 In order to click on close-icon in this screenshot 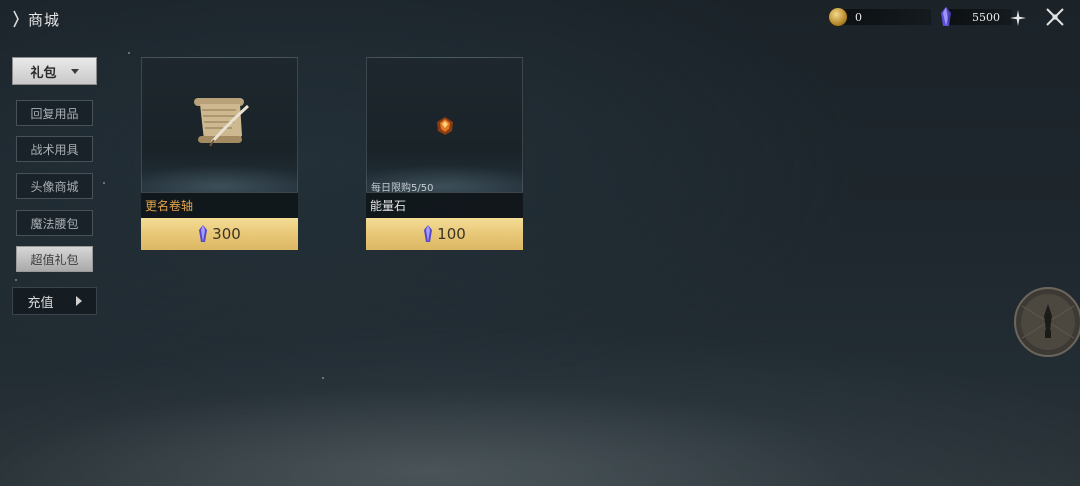, I will do `click(1055, 17)`.